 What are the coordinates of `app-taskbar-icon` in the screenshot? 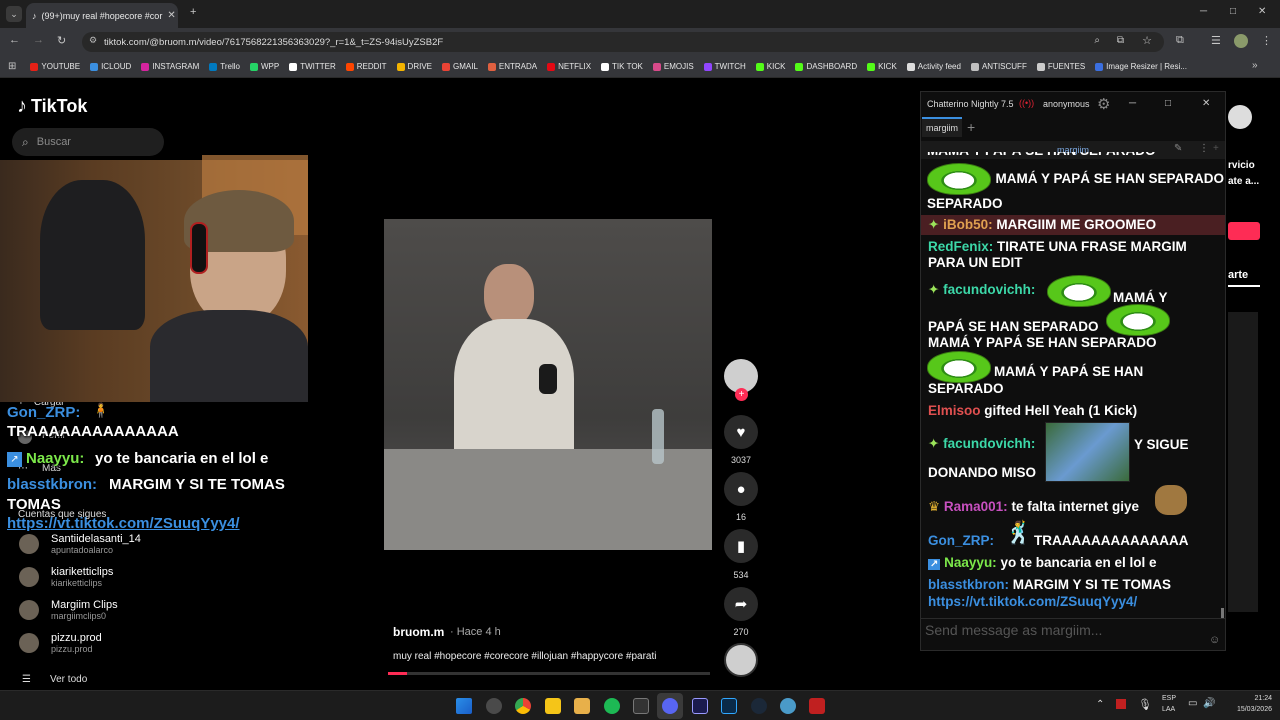 It's located at (641, 706).